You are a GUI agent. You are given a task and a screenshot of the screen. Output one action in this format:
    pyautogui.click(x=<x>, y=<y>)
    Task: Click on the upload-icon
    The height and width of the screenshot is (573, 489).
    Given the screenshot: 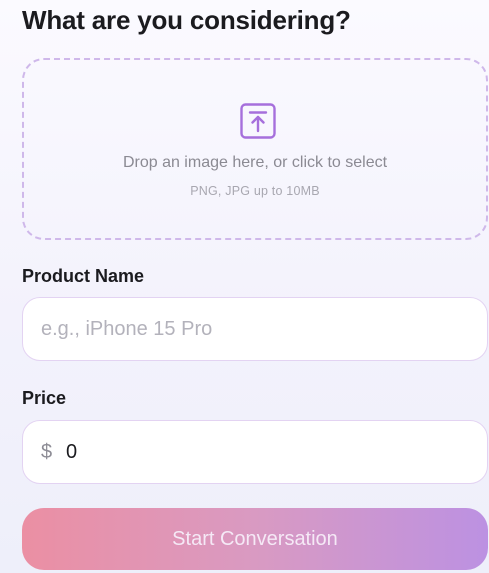 What is the action you would take?
    pyautogui.click(x=258, y=121)
    